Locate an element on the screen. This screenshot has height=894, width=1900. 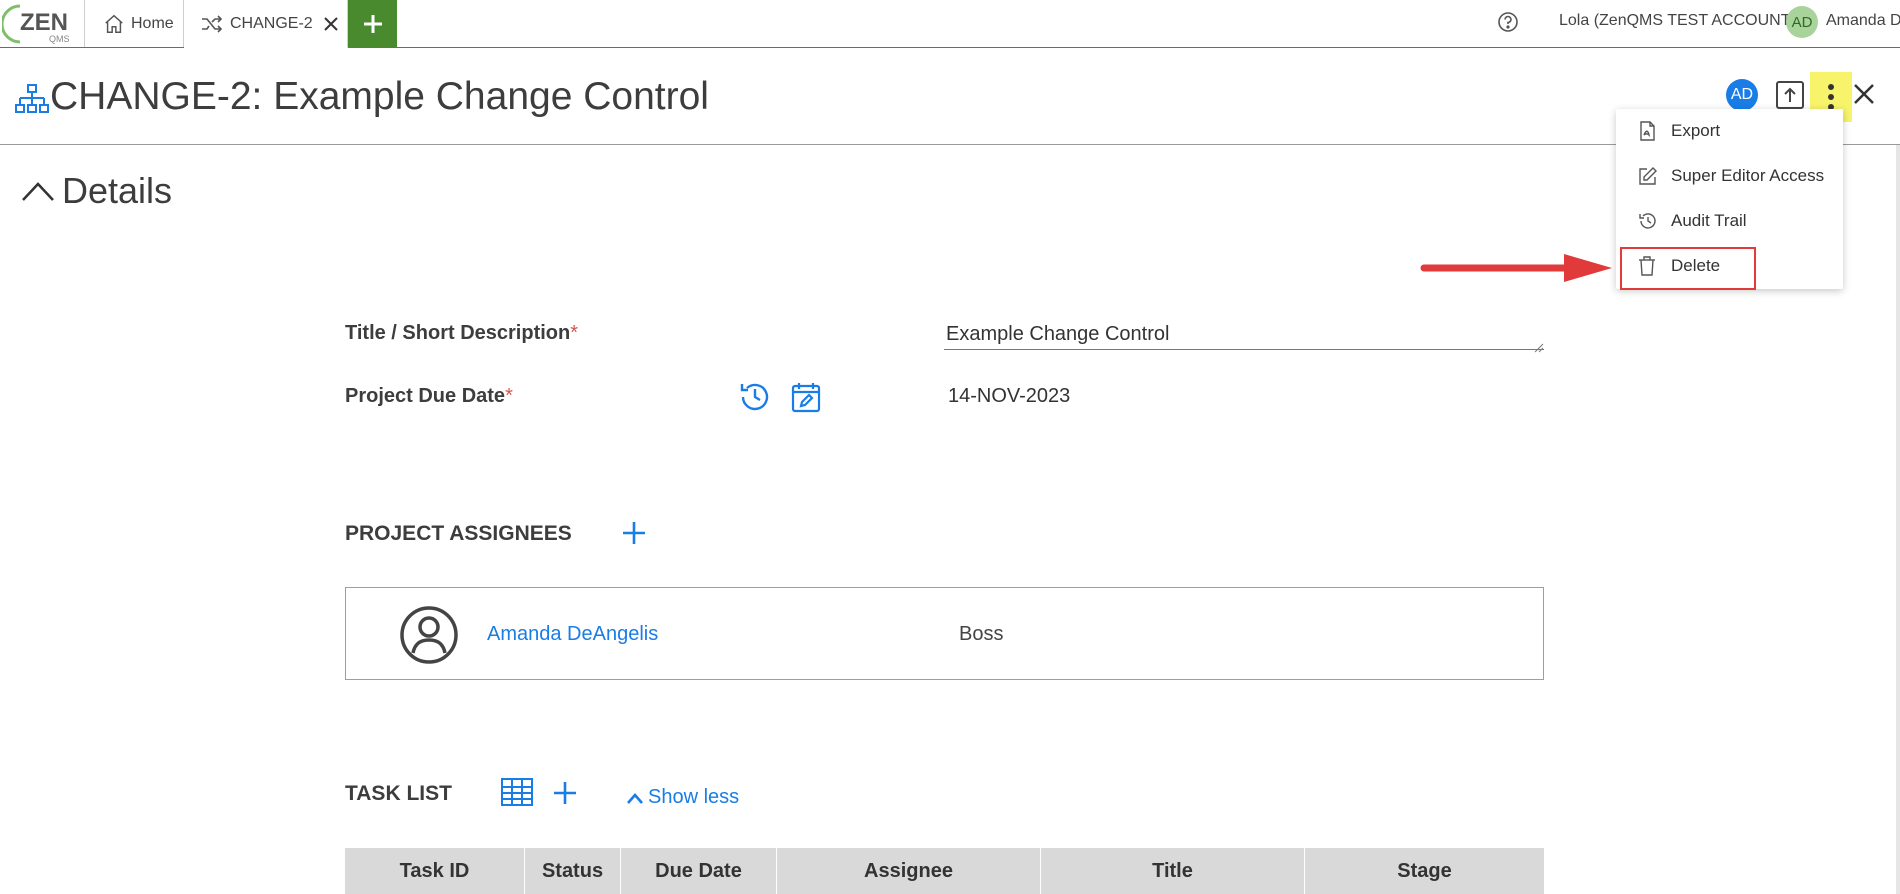
shuffle-icon is located at coordinates (212, 24).